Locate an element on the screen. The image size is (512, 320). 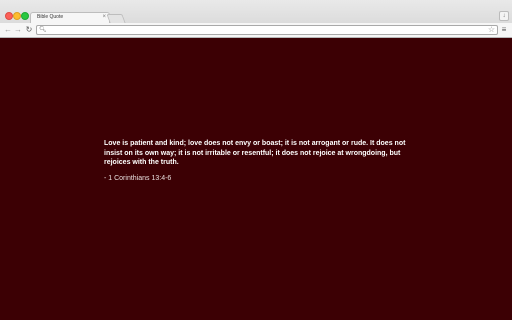
star-icon: ☆ is located at coordinates (491, 29).